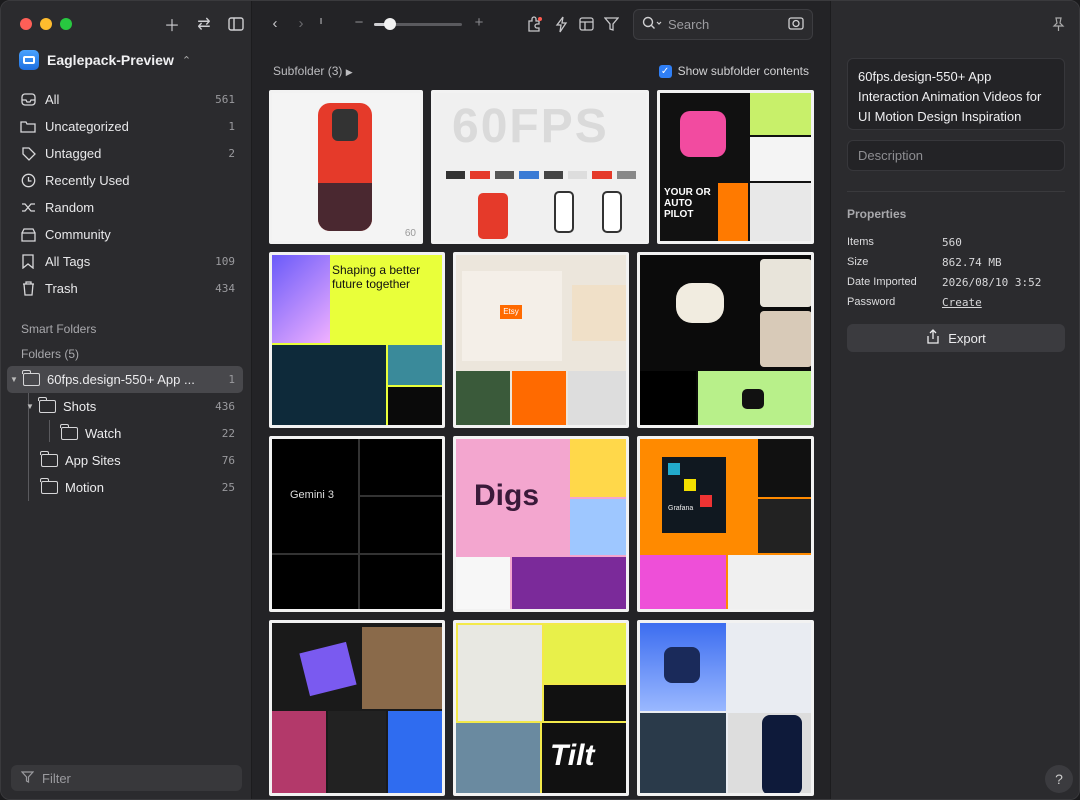 The height and width of the screenshot is (800, 1080). I want to click on nav-count: 434, so click(225, 288).